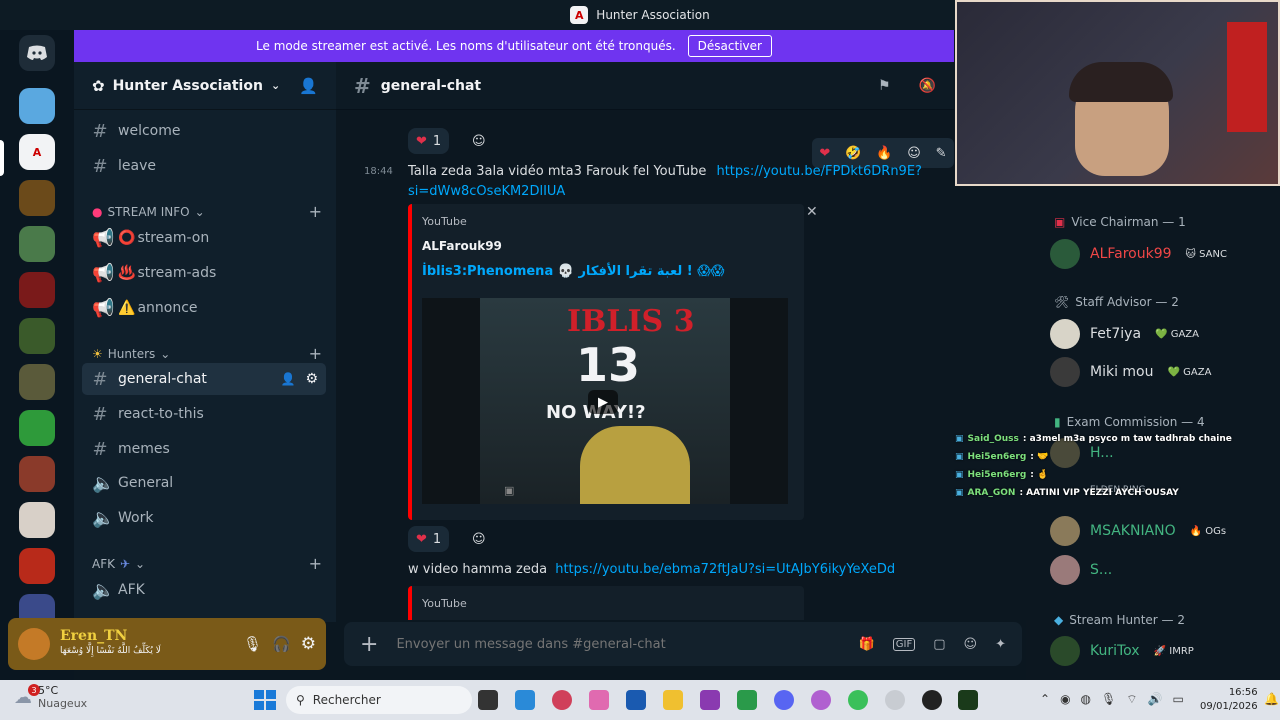 The image size is (1280, 720). What do you see at coordinates (204, 166) in the screenshot?
I see `channel-leave: # leave` at bounding box center [204, 166].